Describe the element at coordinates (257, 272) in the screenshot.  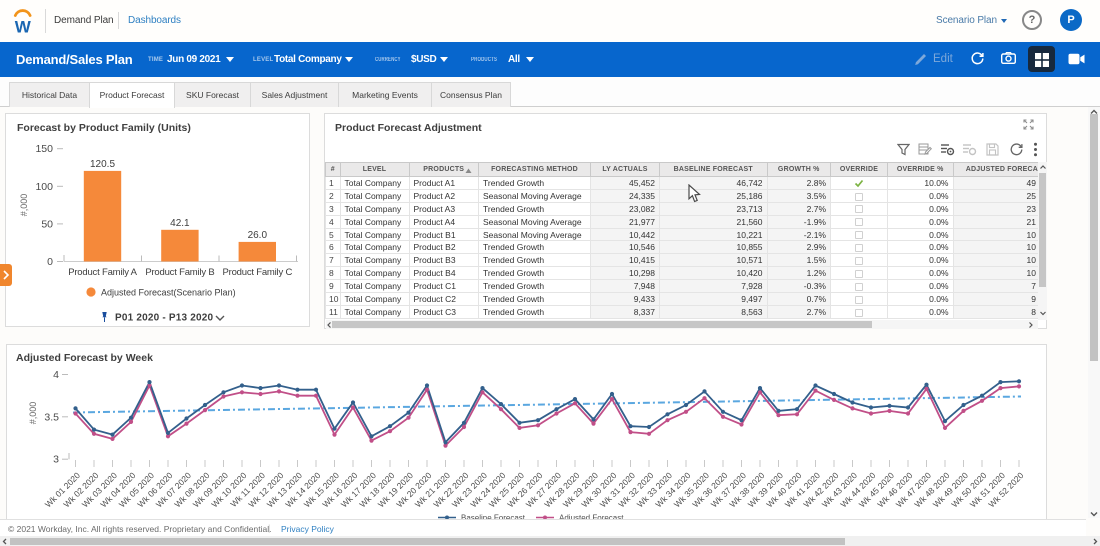
I see `svg-text: Product Family C` at that location.